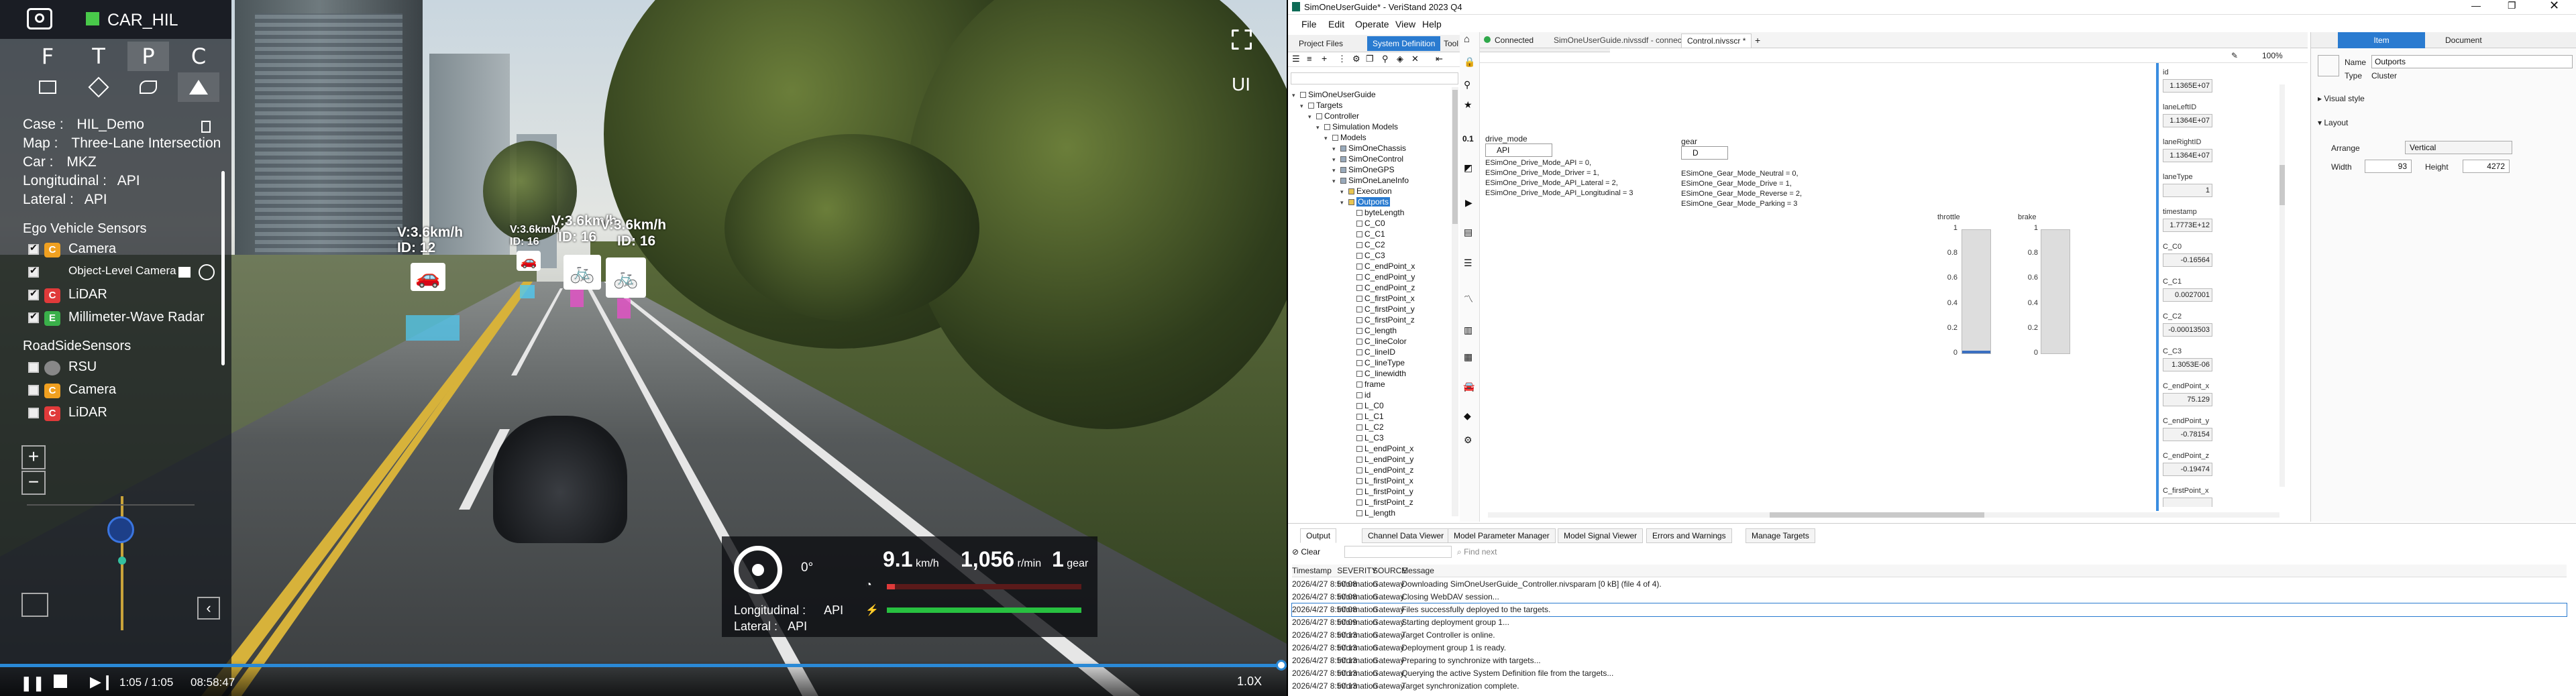 This screenshot has height=696, width=2576. What do you see at coordinates (1366, 405) in the screenshot?
I see `tree-node: L_C0` at bounding box center [1366, 405].